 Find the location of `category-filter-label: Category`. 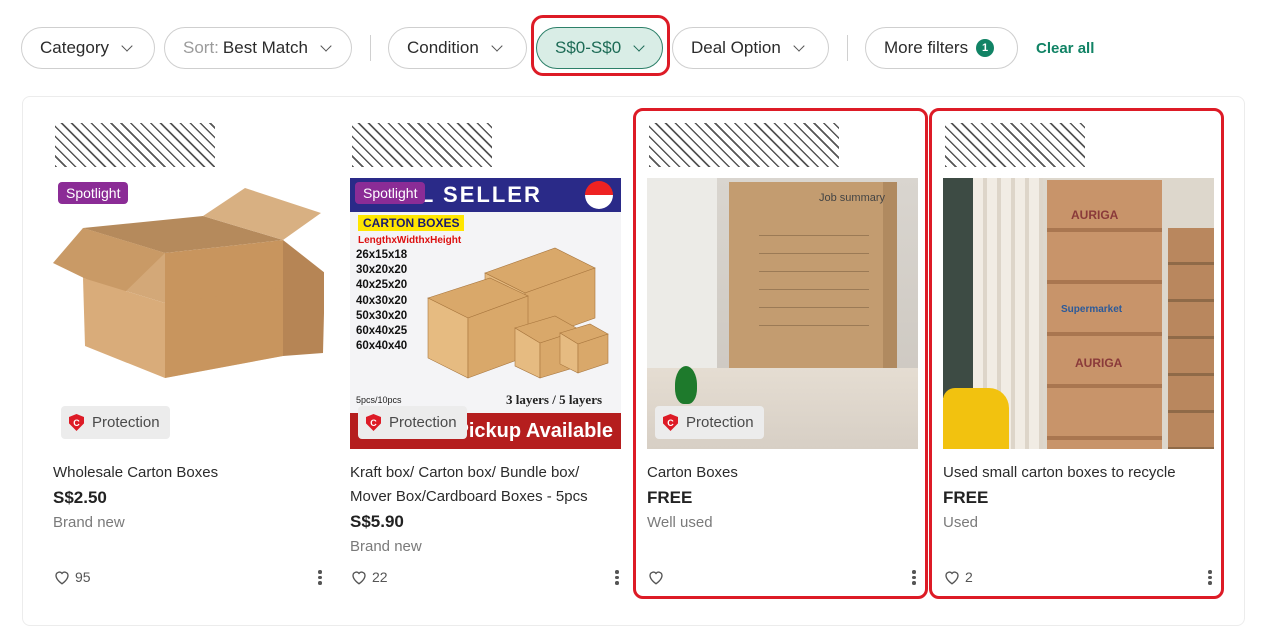

category-filter-label: Category is located at coordinates (74, 47).